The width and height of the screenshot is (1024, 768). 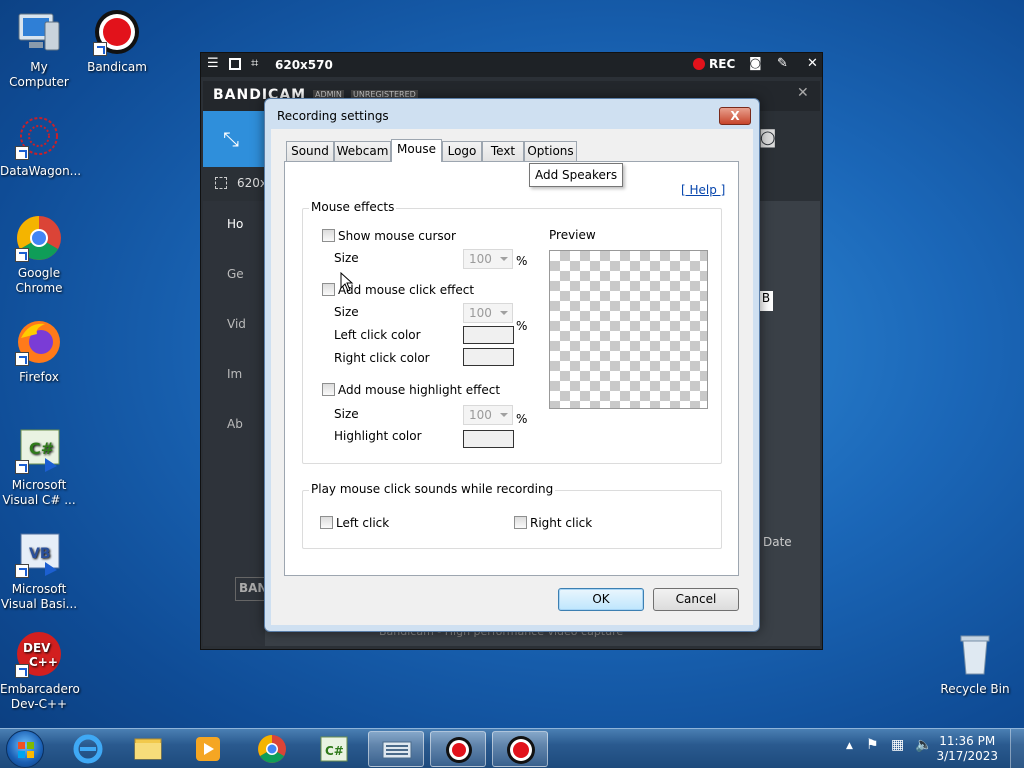 What do you see at coordinates (975, 663) in the screenshot?
I see `desktop-icon-recycle-bin: Recycle Bin` at bounding box center [975, 663].